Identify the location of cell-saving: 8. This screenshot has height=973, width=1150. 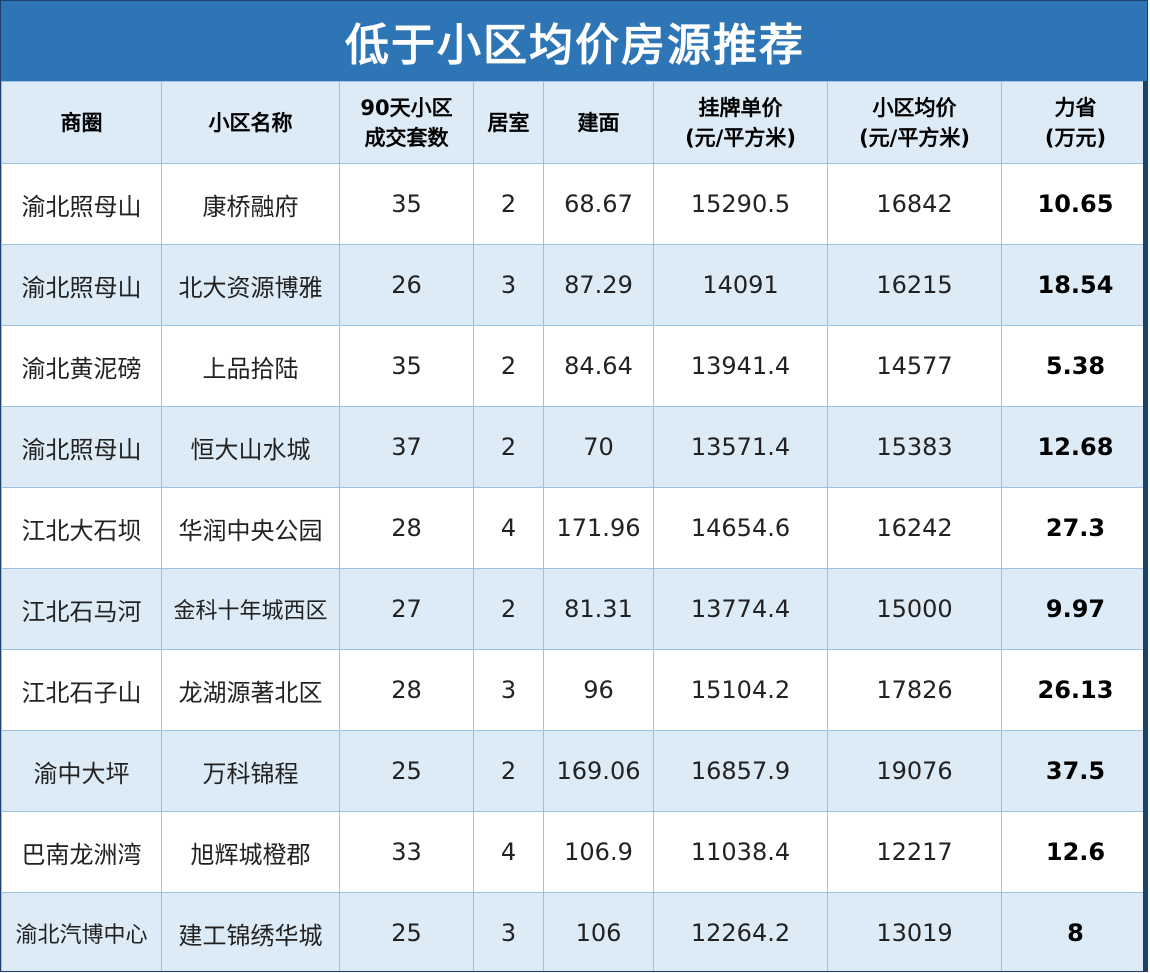
(1074, 931).